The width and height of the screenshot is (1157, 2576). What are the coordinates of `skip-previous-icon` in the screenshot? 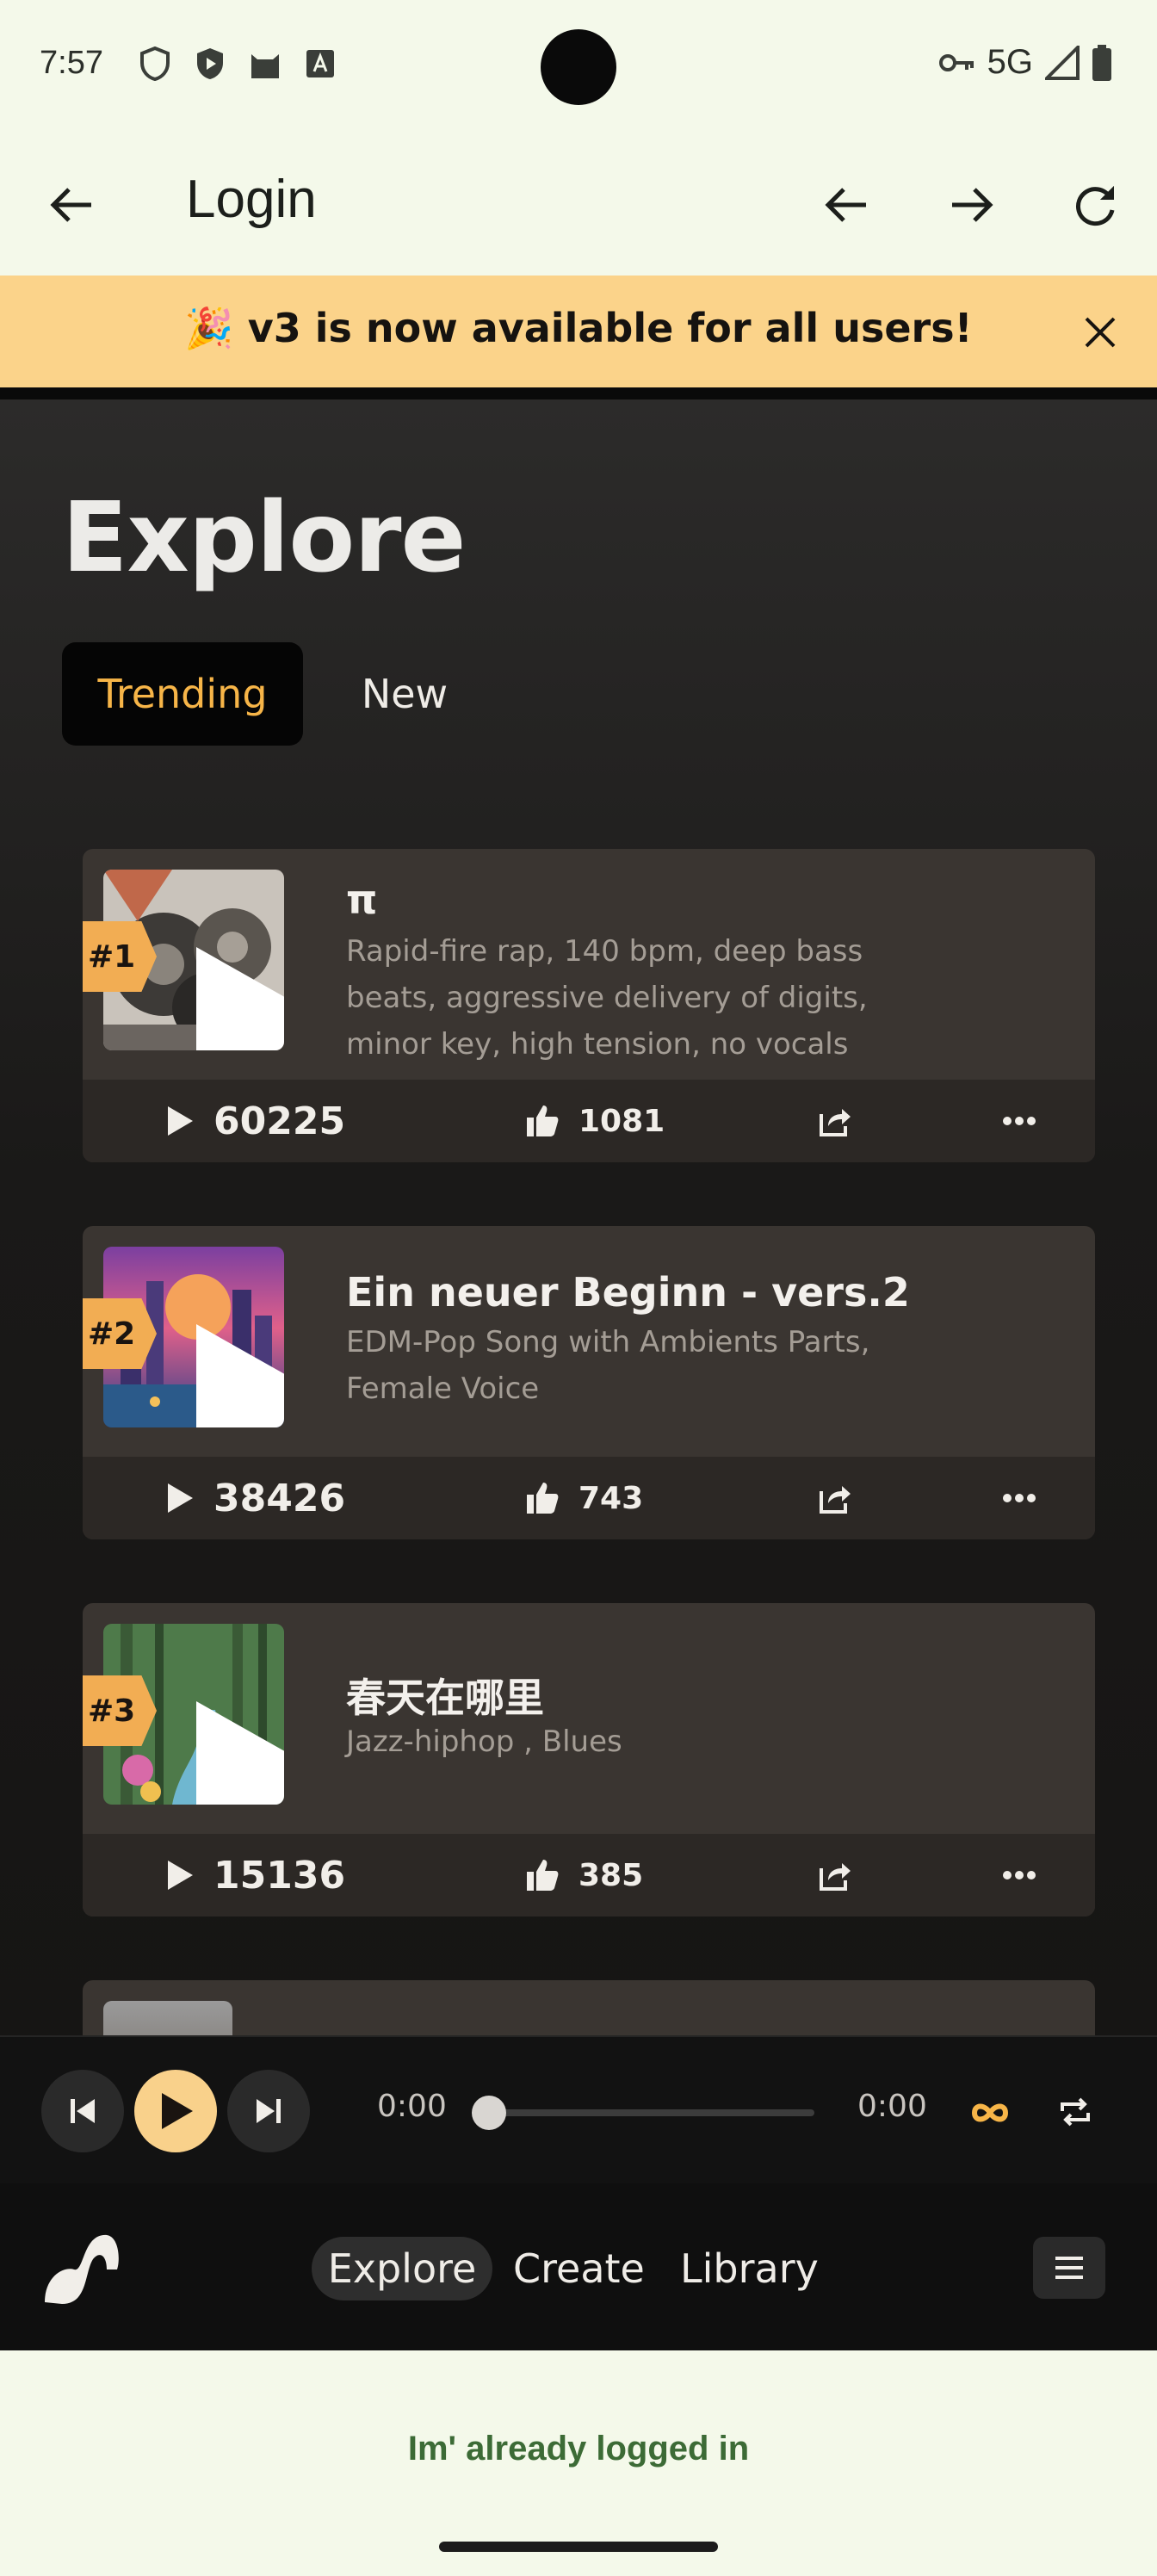 It's located at (83, 2111).